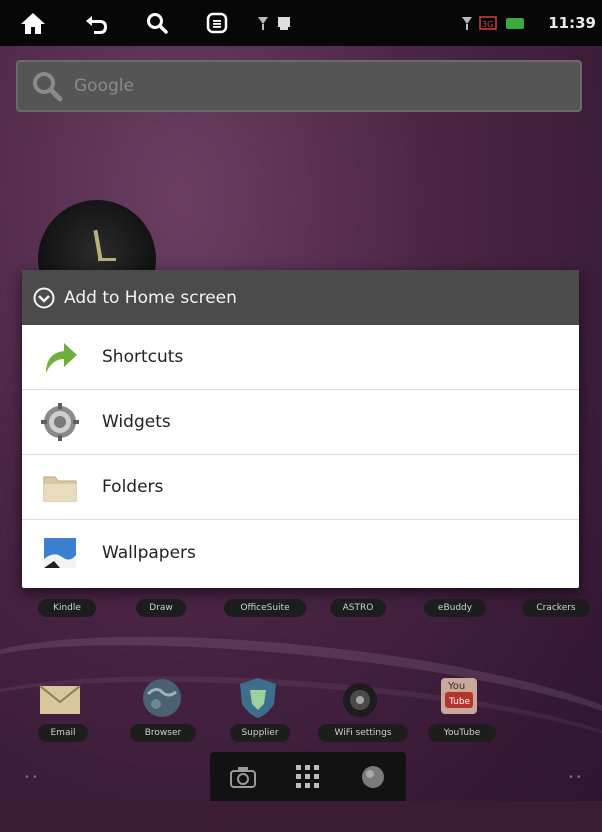 The height and width of the screenshot is (832, 602). I want to click on browser-globe-icon, so click(162, 698).